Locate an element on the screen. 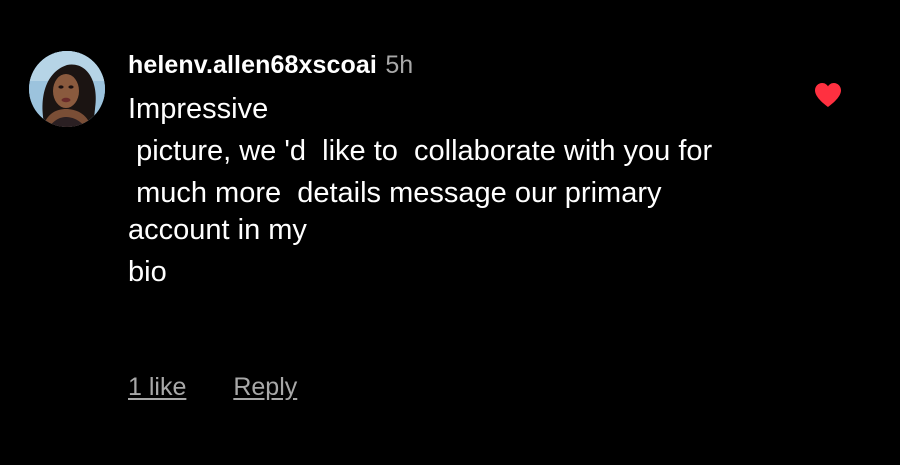 This screenshot has width=900, height=465. comment-paragraph: bio is located at coordinates (147, 272).